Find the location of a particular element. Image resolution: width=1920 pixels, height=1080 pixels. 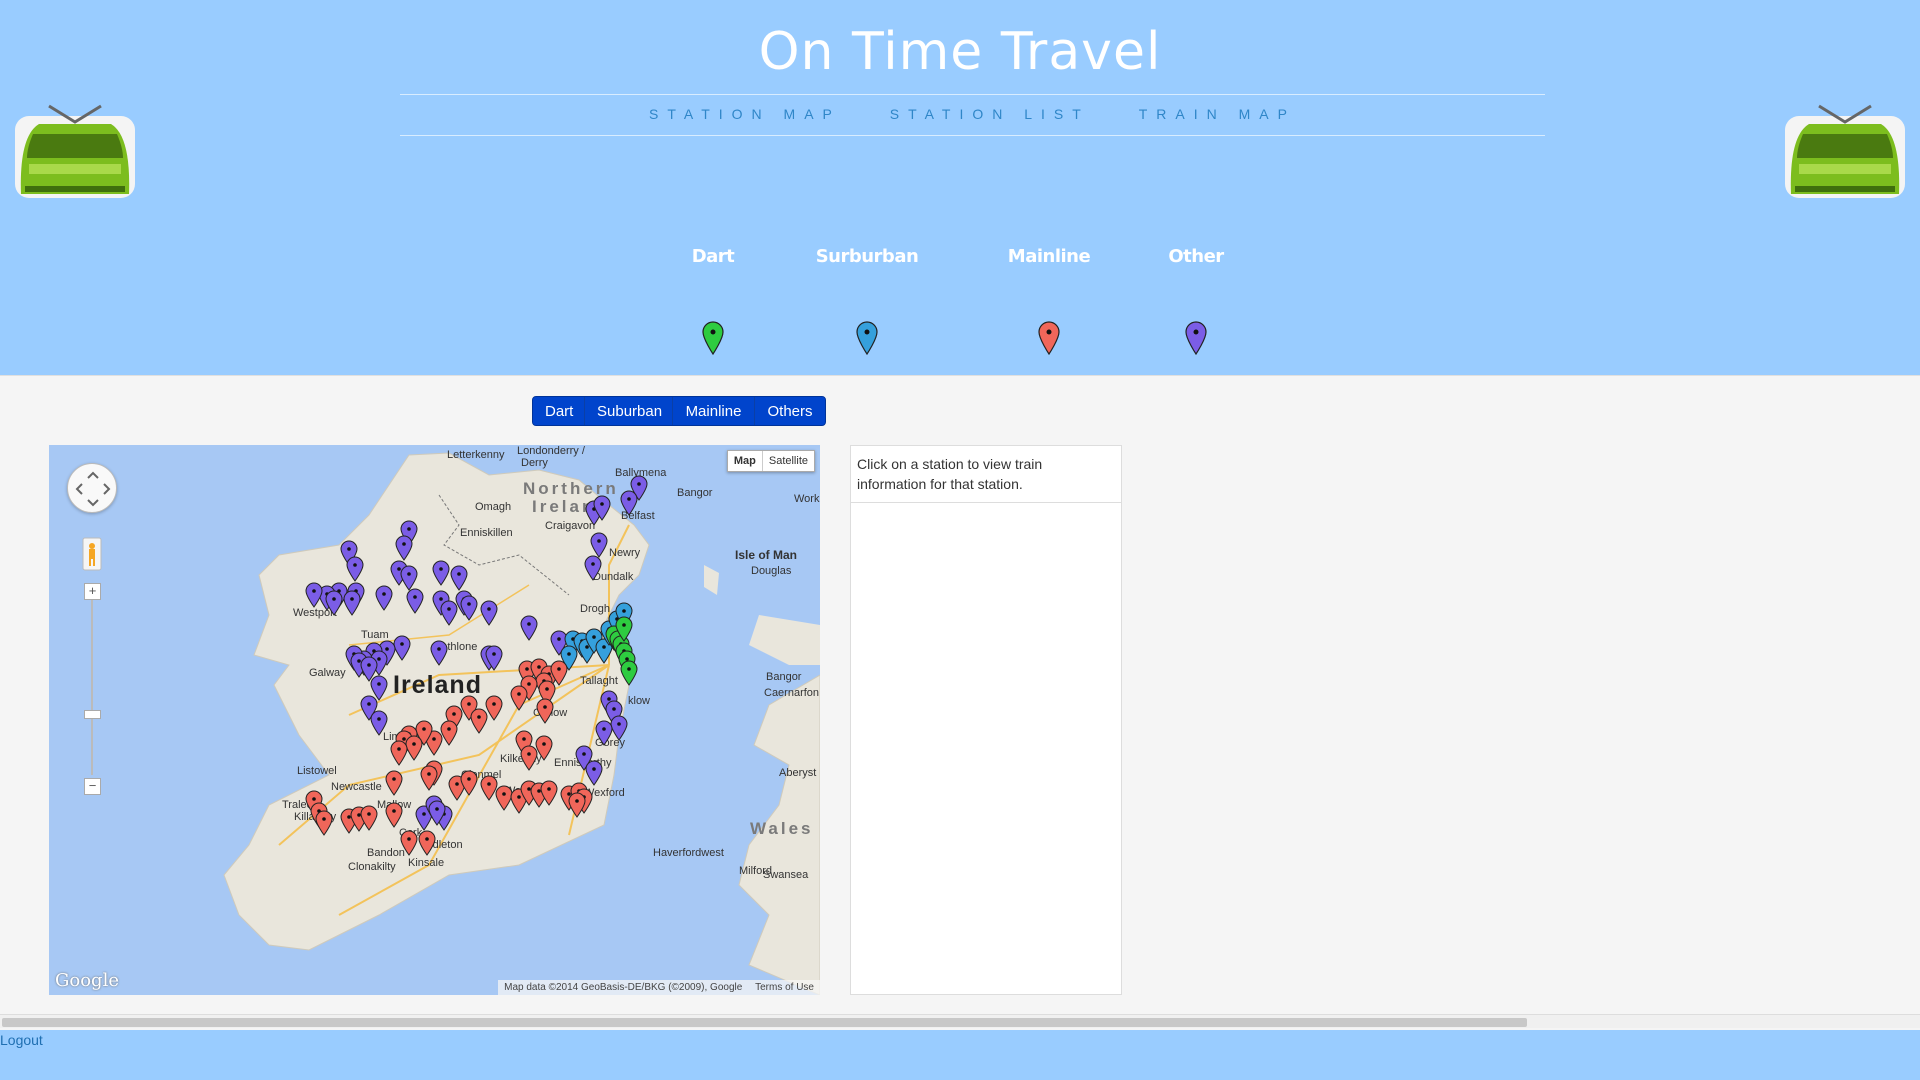

red-pin-icon is located at coordinates (1049, 338).